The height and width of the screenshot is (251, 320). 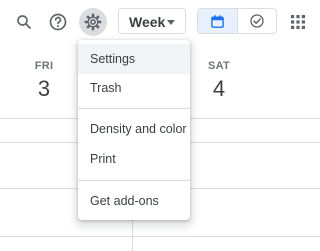 I want to click on gear-icon, so click(x=93, y=22).